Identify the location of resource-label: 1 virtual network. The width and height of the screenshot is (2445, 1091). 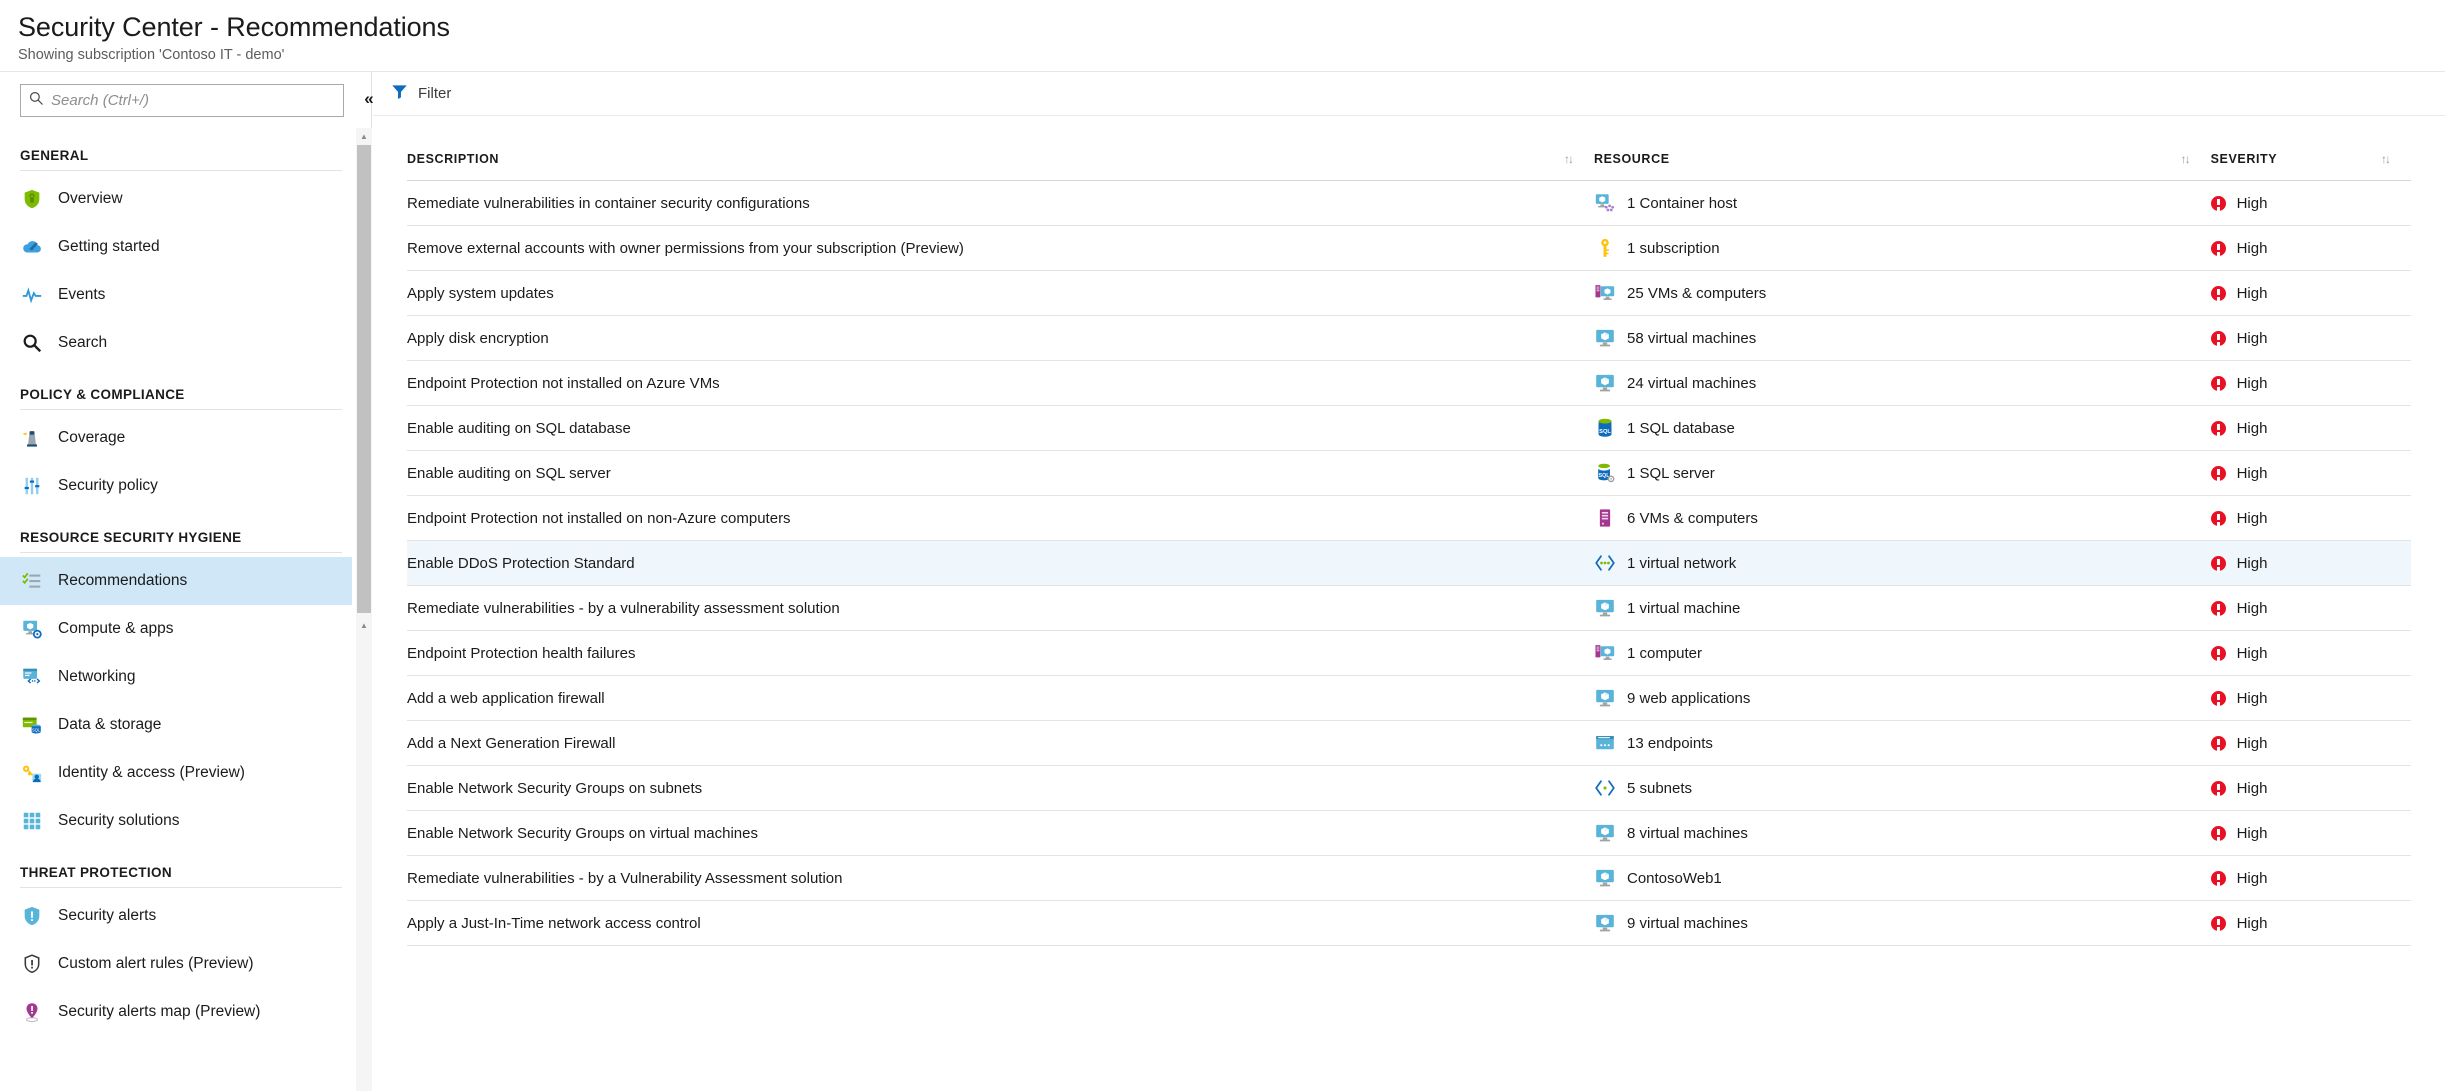
(1681, 563).